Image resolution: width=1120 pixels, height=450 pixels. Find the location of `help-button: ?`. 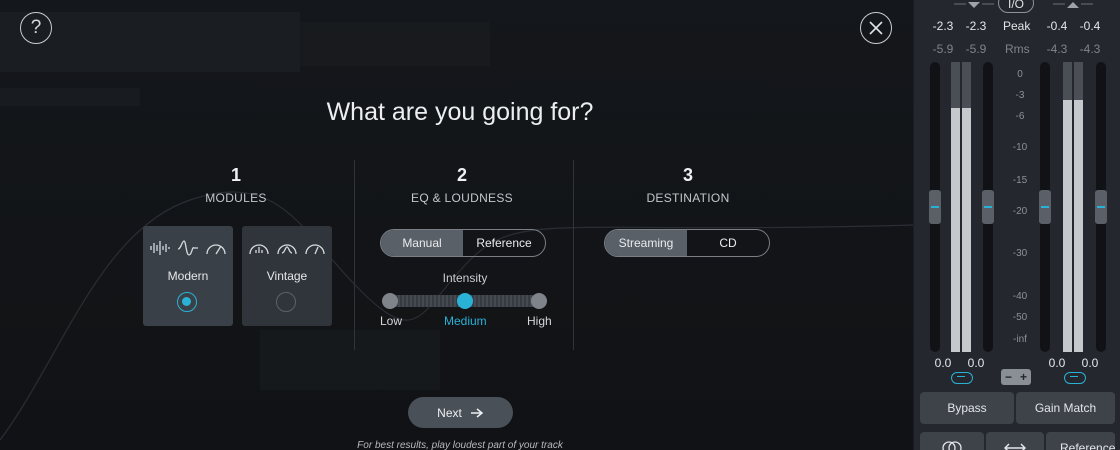

help-button: ? is located at coordinates (36, 28).